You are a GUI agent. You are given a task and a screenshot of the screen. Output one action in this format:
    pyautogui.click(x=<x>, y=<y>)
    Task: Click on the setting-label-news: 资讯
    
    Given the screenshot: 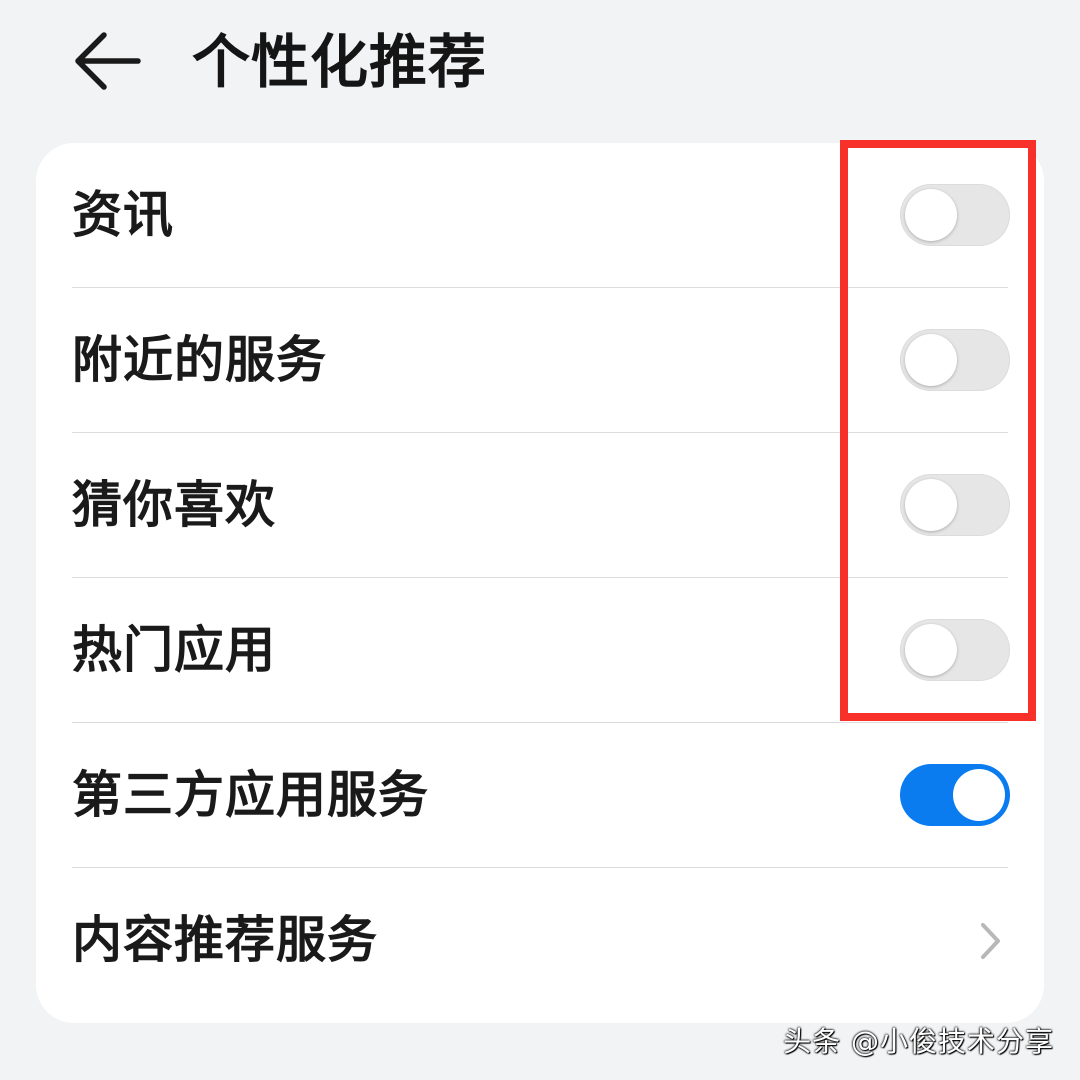 What is the action you would take?
    pyautogui.click(x=123, y=215)
    